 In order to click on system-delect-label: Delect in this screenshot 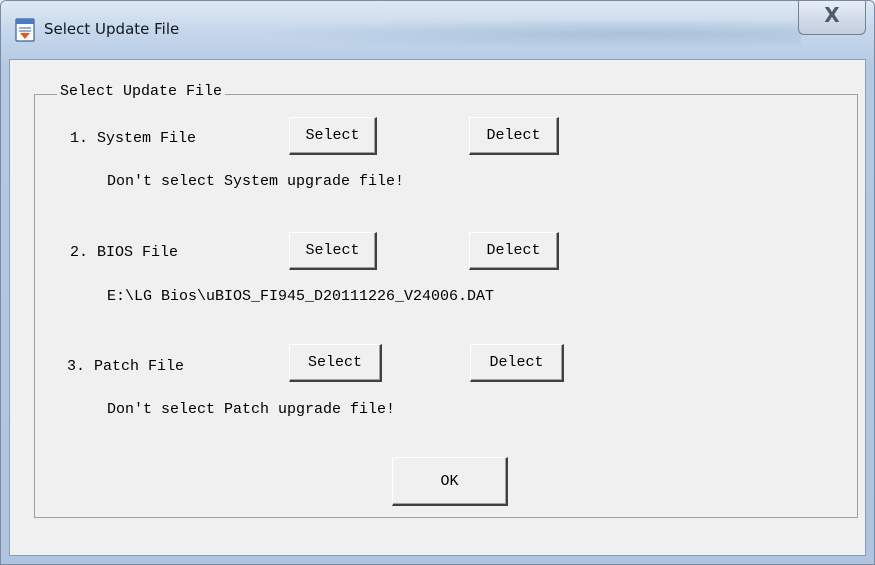, I will do `click(513, 135)`.